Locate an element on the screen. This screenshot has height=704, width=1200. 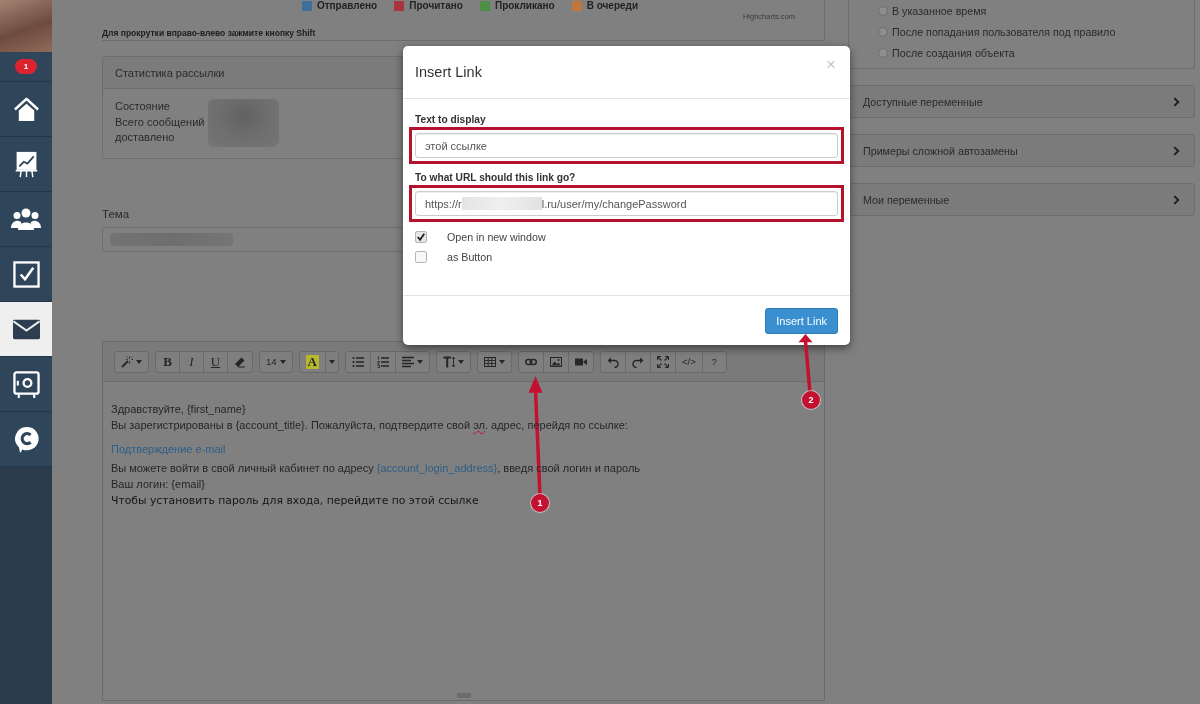
editor-text-line: Здравствуйте, {first_name} is located at coordinates (178, 409).